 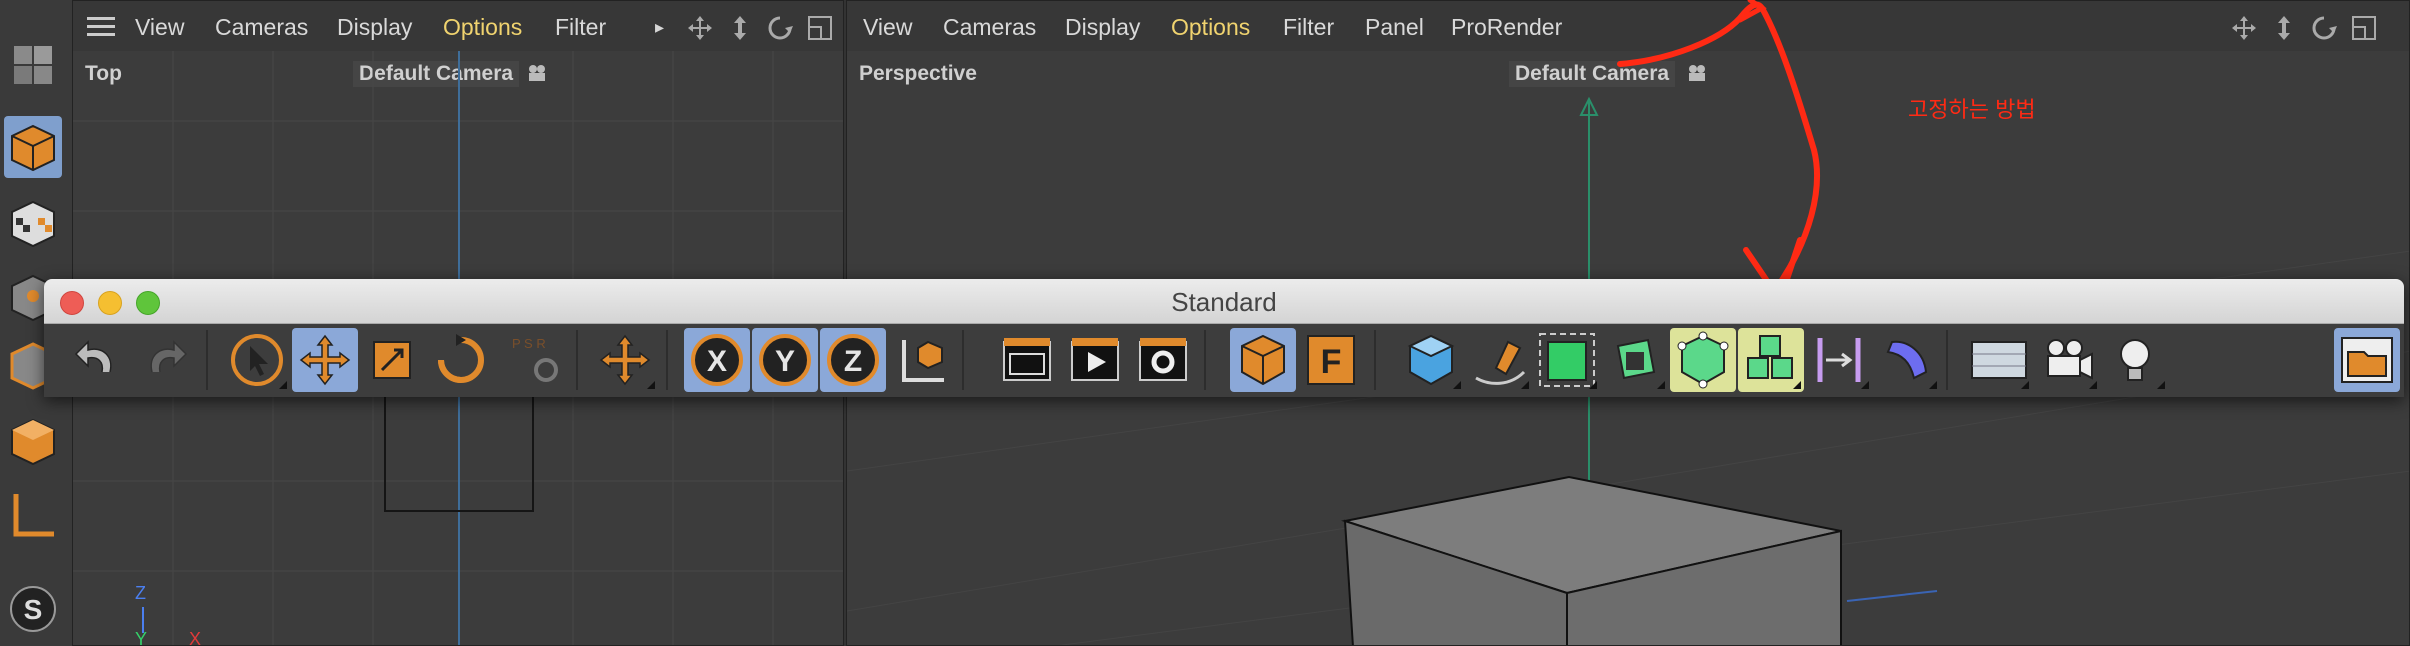 I want to click on svg-text: Y, so click(x=785, y=361).